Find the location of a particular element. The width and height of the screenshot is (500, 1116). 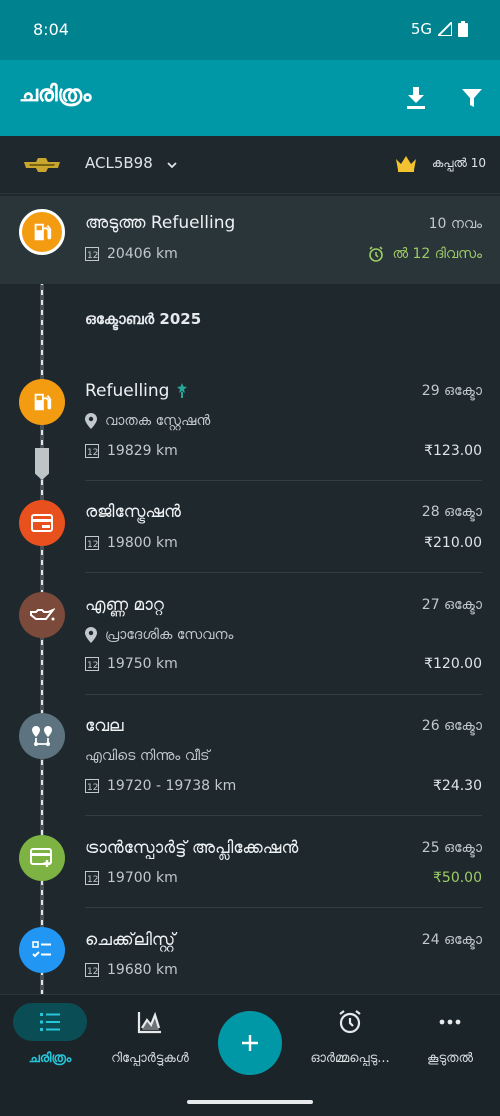

nav-history: ചരിത്രം is located at coordinates (50, 1034).